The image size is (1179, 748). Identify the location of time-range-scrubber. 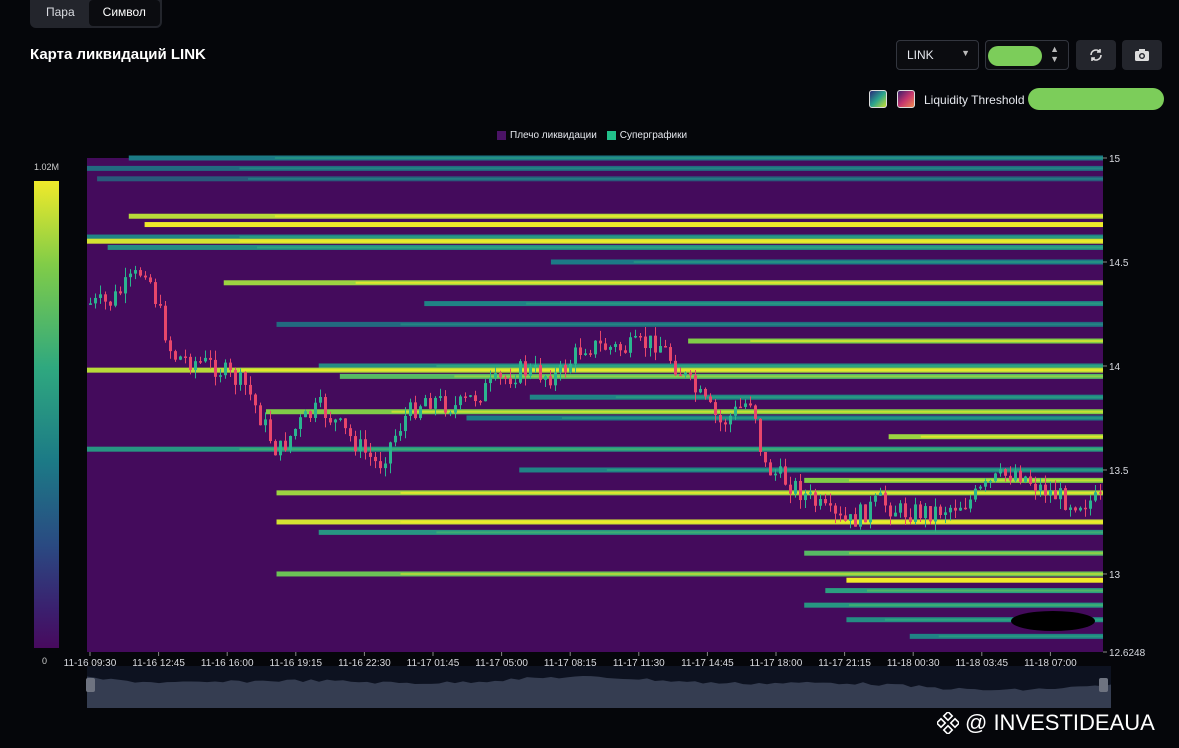
(599, 687).